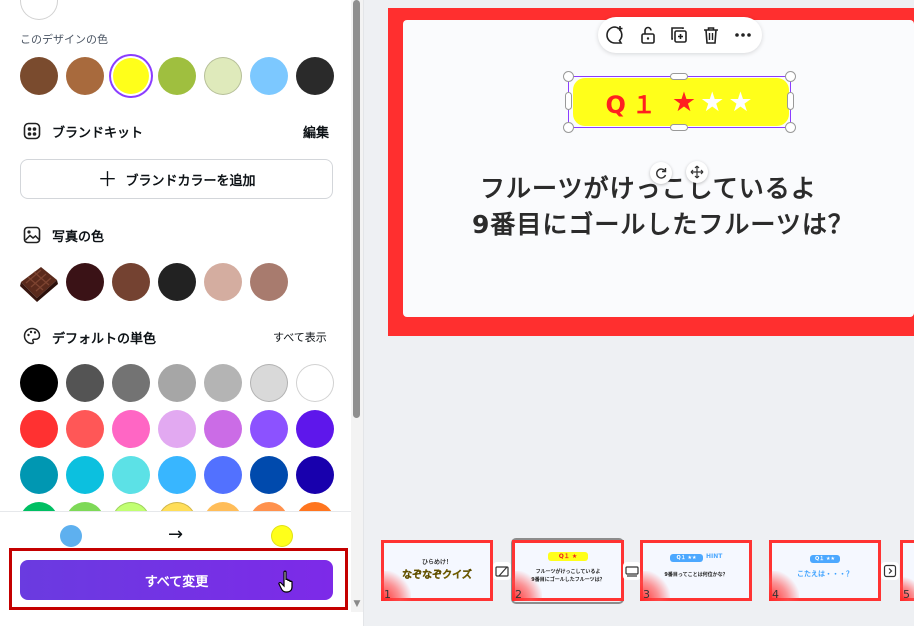  I want to click on page-number-1: 1, so click(387, 594).